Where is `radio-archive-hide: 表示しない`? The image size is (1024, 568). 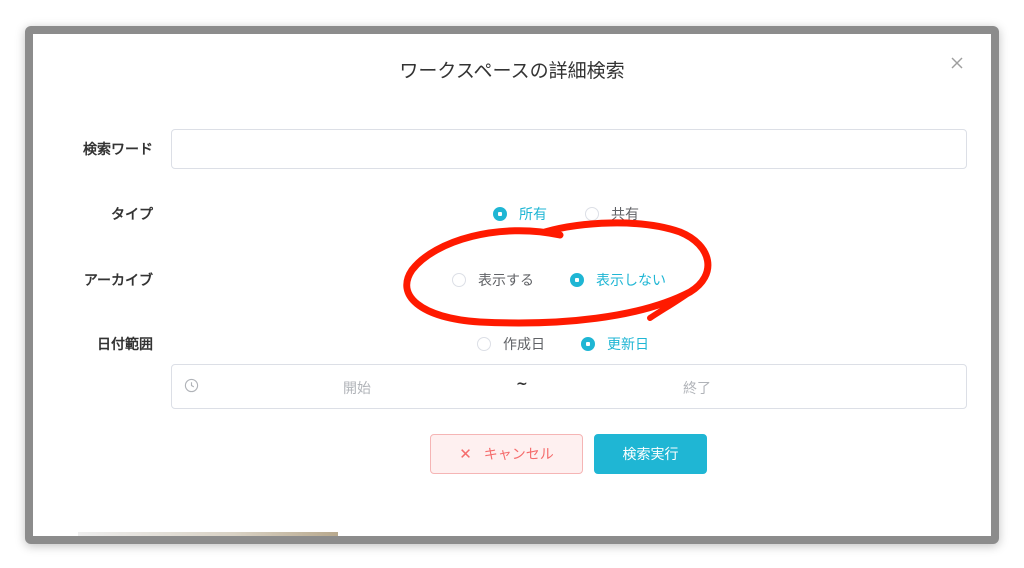
radio-archive-hide: 表示しない is located at coordinates (618, 280).